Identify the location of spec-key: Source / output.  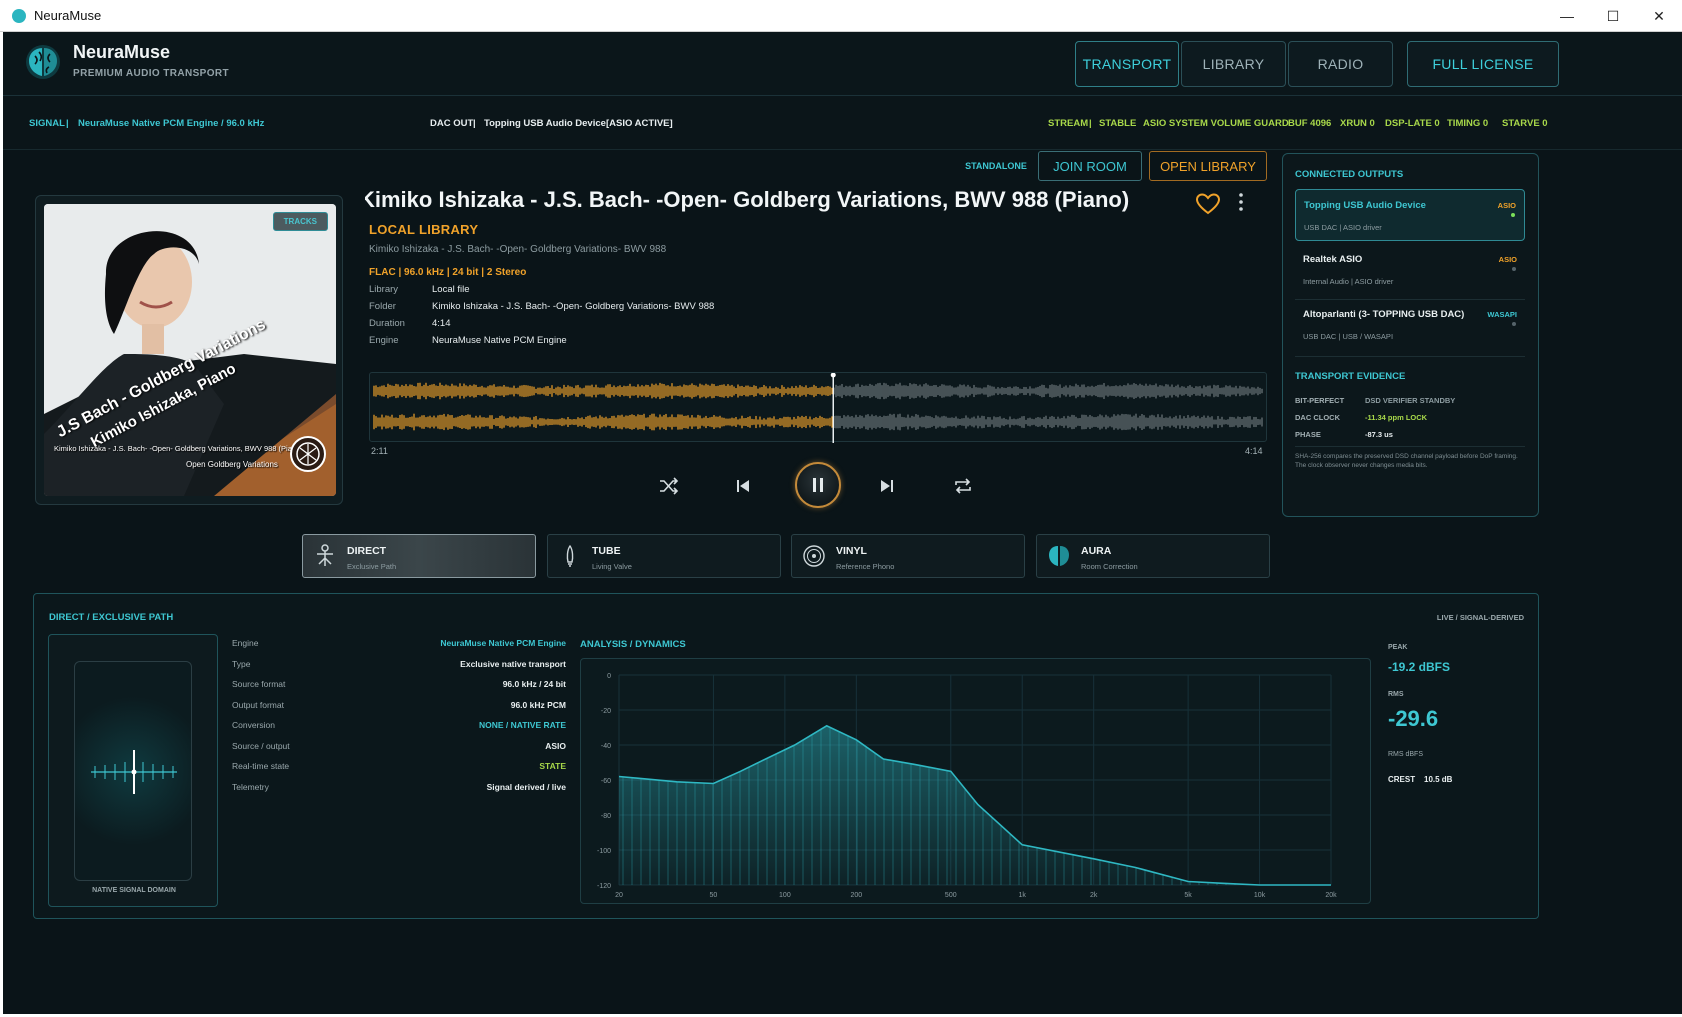
(261, 745).